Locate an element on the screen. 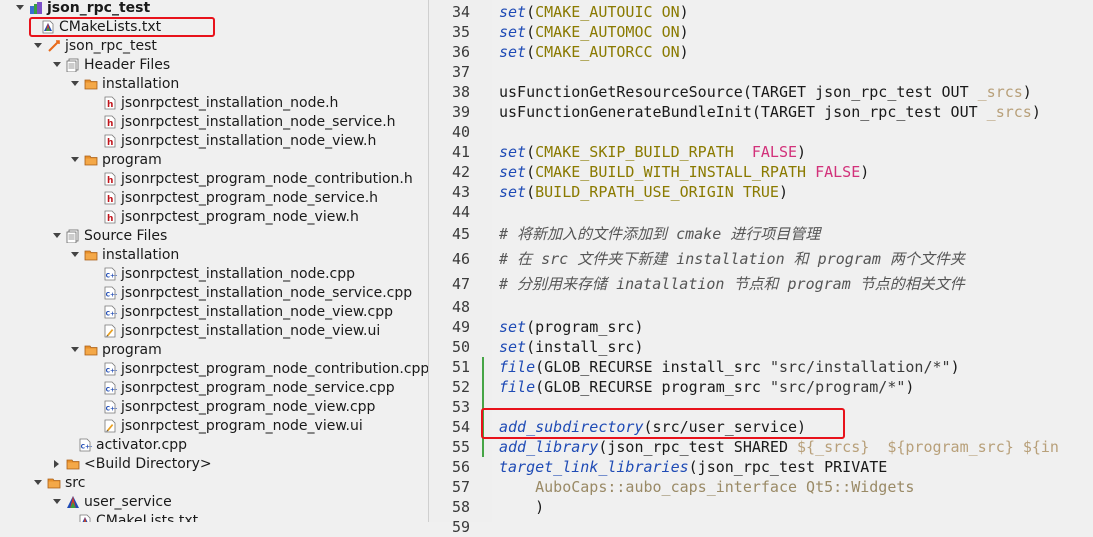  code-line: set(CMAKE_SKIP_BUILD_RPATH FALSE) is located at coordinates (652, 152).